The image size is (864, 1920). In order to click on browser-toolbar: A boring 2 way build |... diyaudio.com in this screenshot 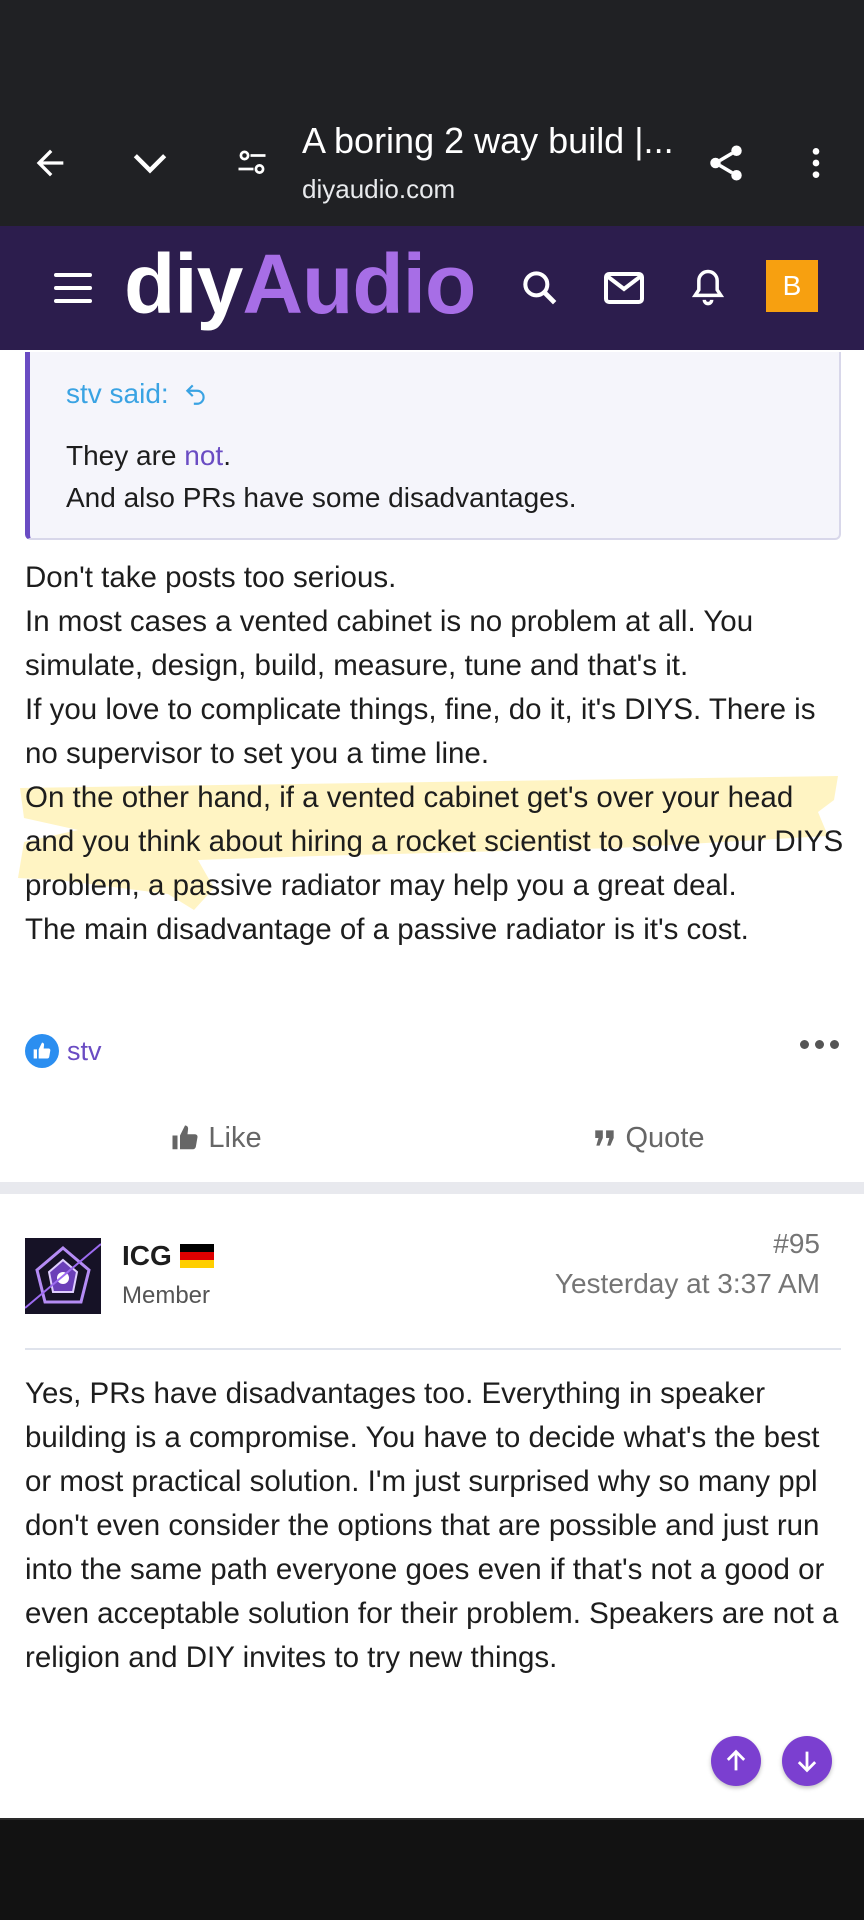, I will do `click(432, 163)`.